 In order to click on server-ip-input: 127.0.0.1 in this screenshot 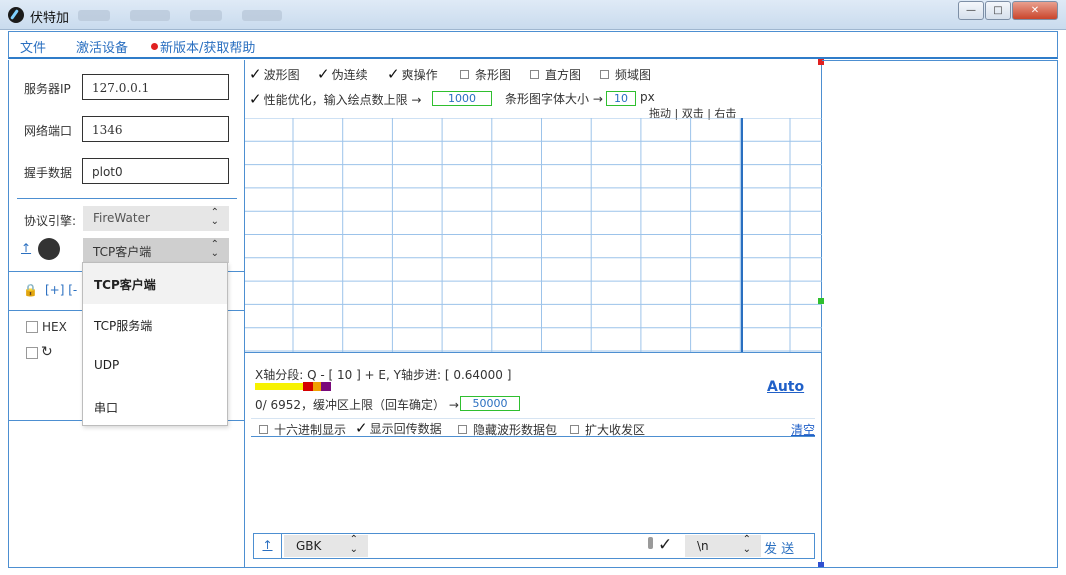, I will do `click(155, 87)`.